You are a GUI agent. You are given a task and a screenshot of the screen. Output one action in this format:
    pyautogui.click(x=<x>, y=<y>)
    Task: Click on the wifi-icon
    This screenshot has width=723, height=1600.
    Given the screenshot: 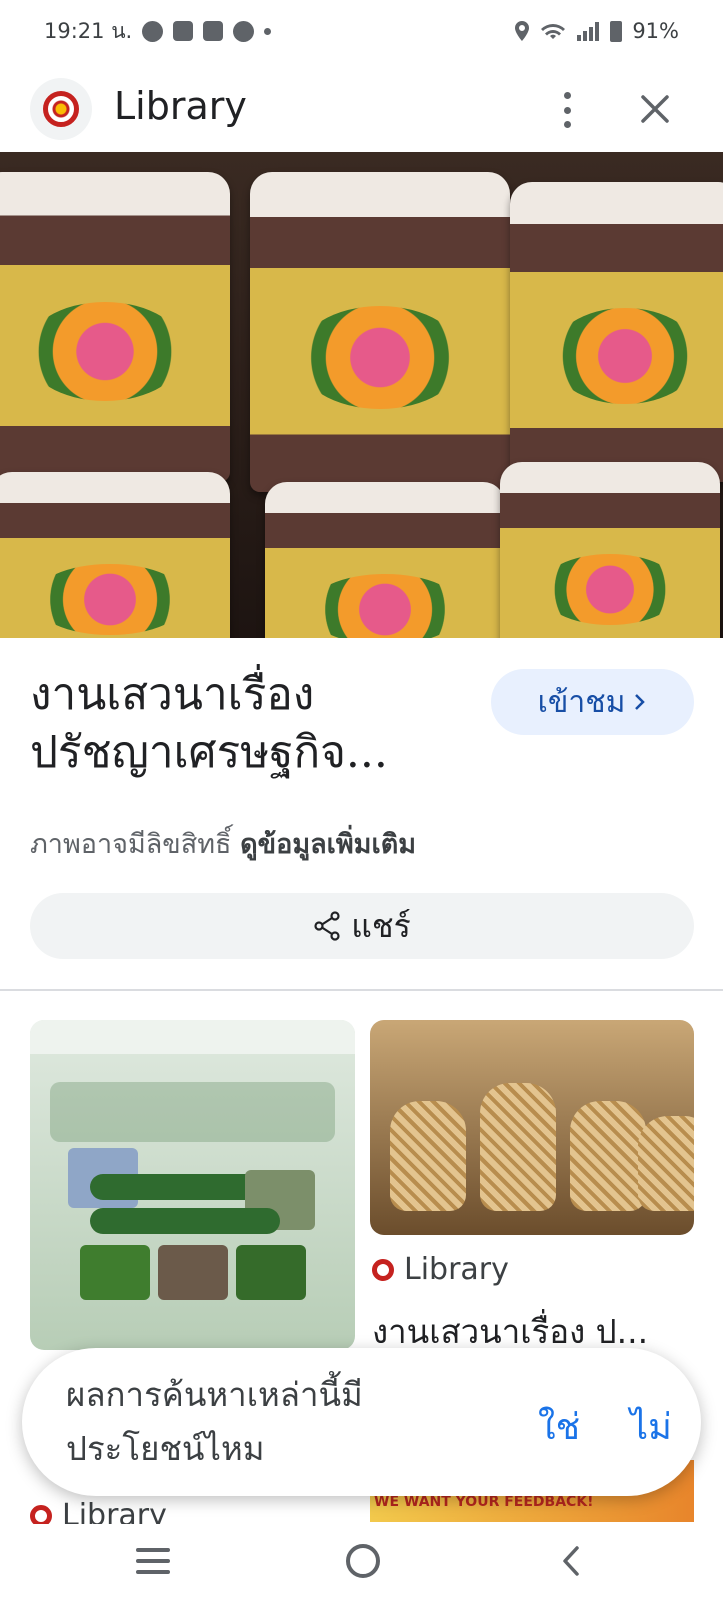 What is the action you would take?
    pyautogui.click(x=553, y=31)
    